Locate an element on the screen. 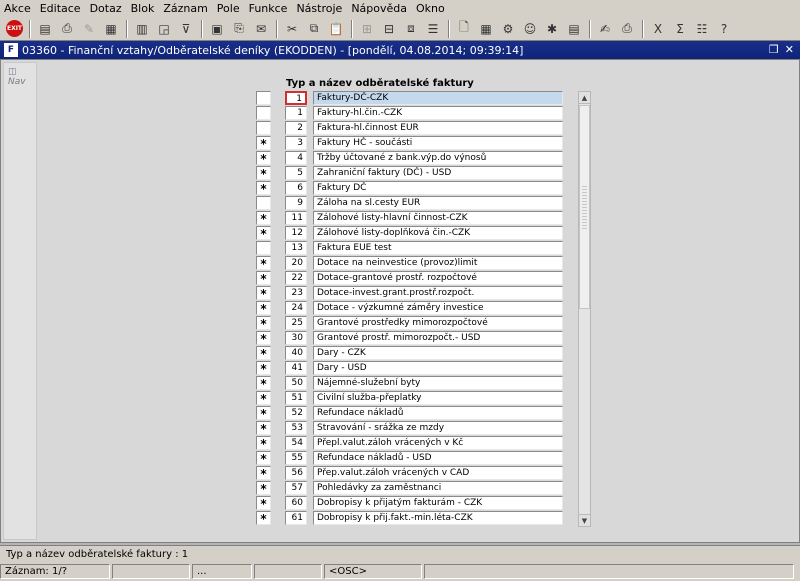 The image size is (800, 581). cut-icon: ✂ is located at coordinates (292, 29).